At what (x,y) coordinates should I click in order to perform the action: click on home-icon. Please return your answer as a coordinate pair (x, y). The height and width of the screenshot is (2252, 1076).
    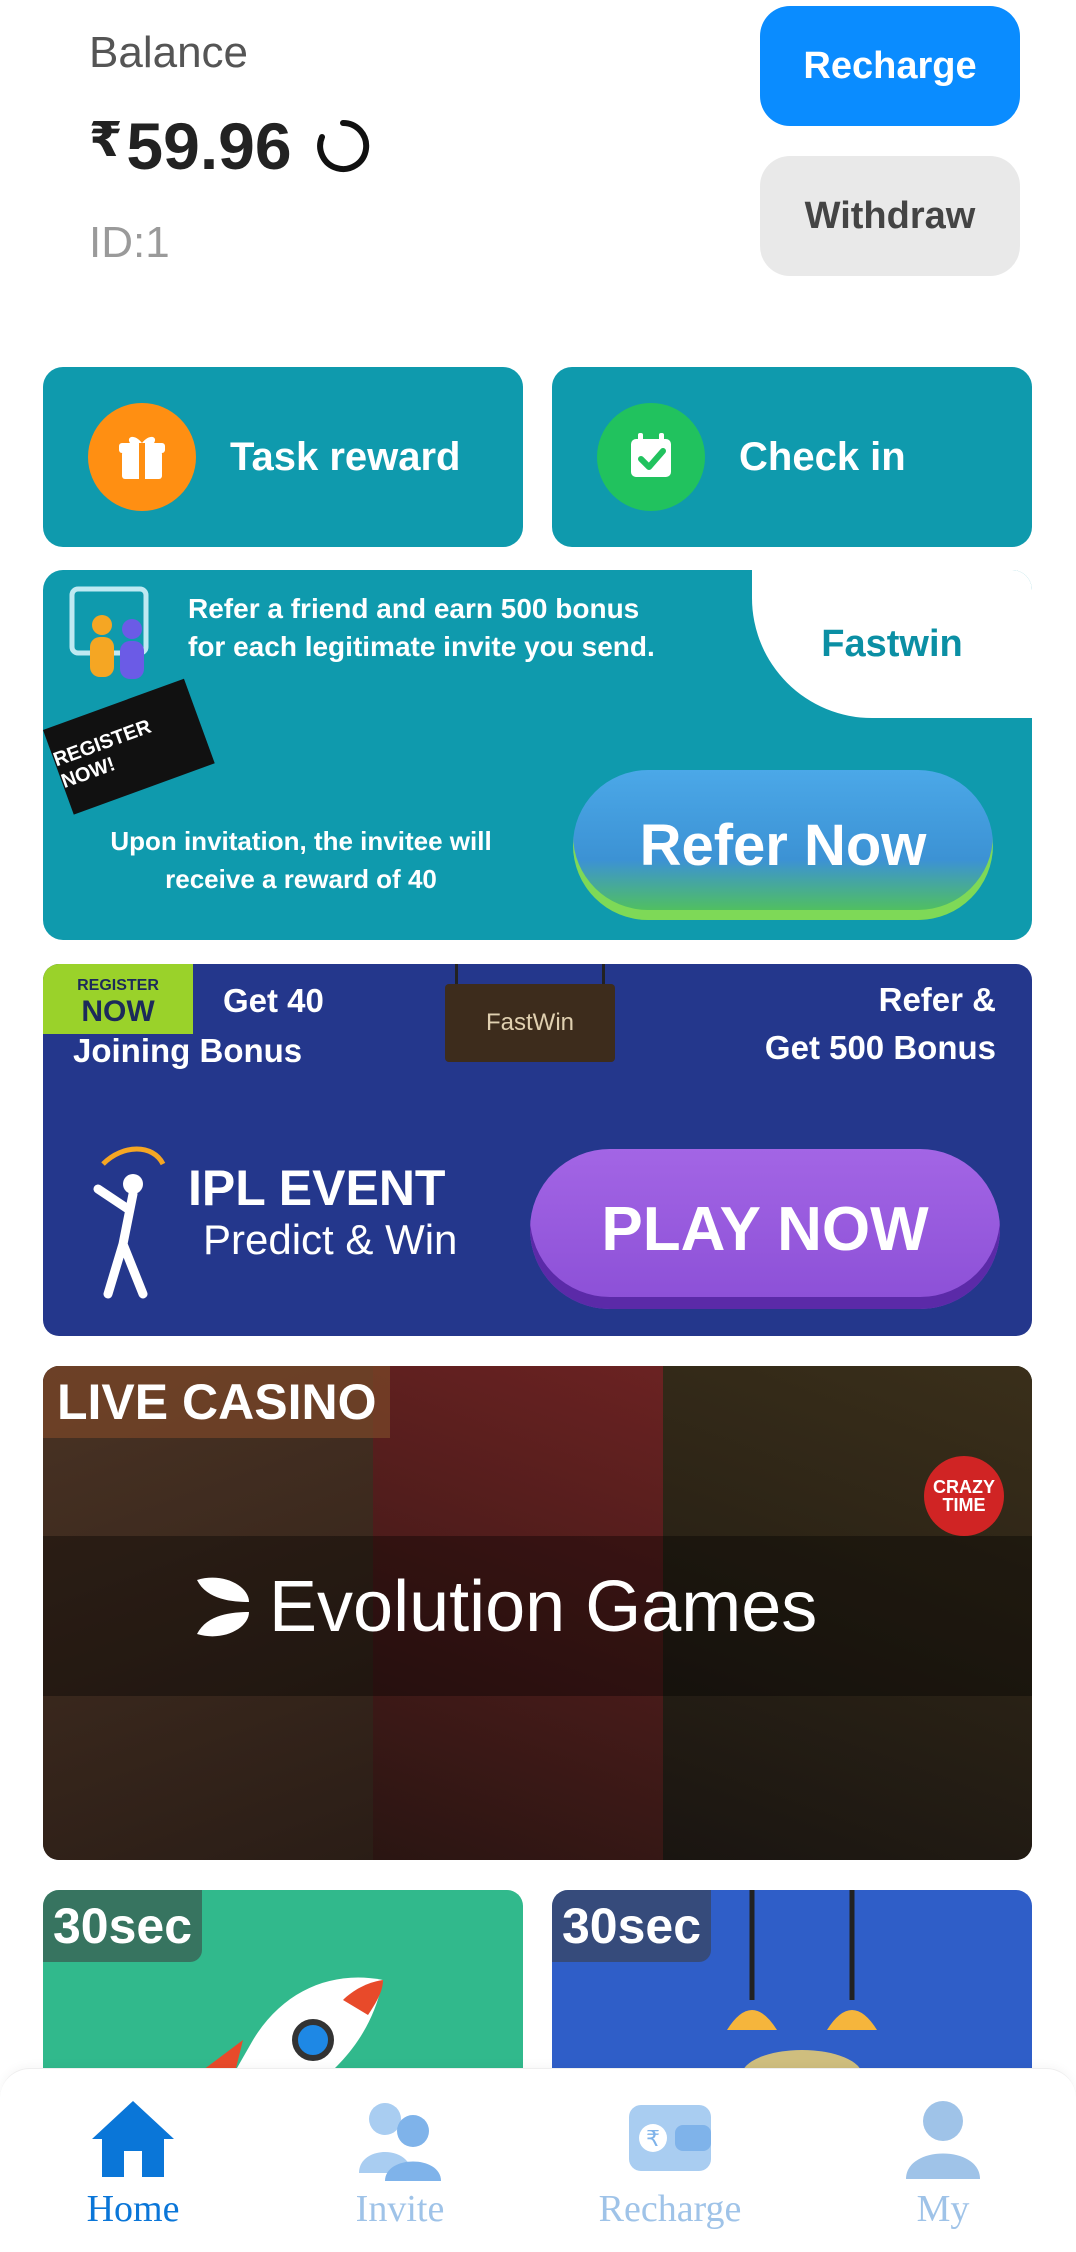
    Looking at the image, I should click on (133, 2139).